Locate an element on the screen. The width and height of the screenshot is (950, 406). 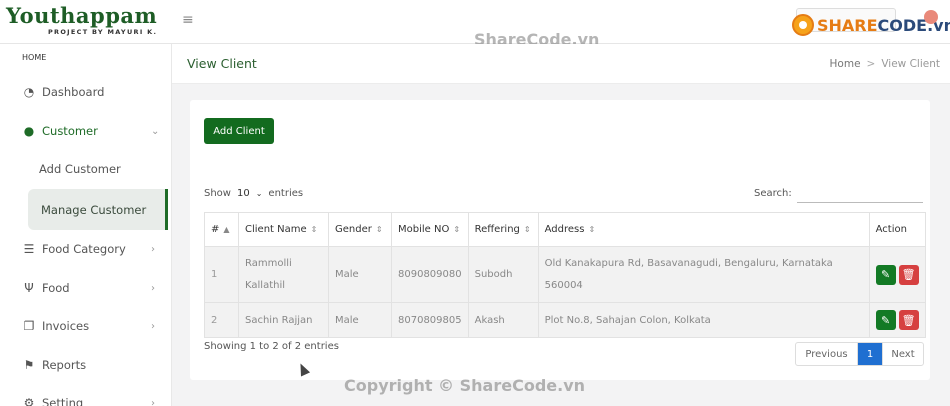
sidebar-item-food-category: ☰ Food Category › is located at coordinates (85, 249).